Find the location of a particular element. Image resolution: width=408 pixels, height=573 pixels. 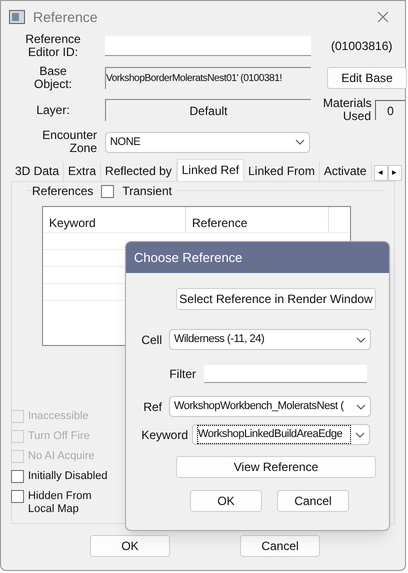

form-id: (01003816) is located at coordinates (362, 46).